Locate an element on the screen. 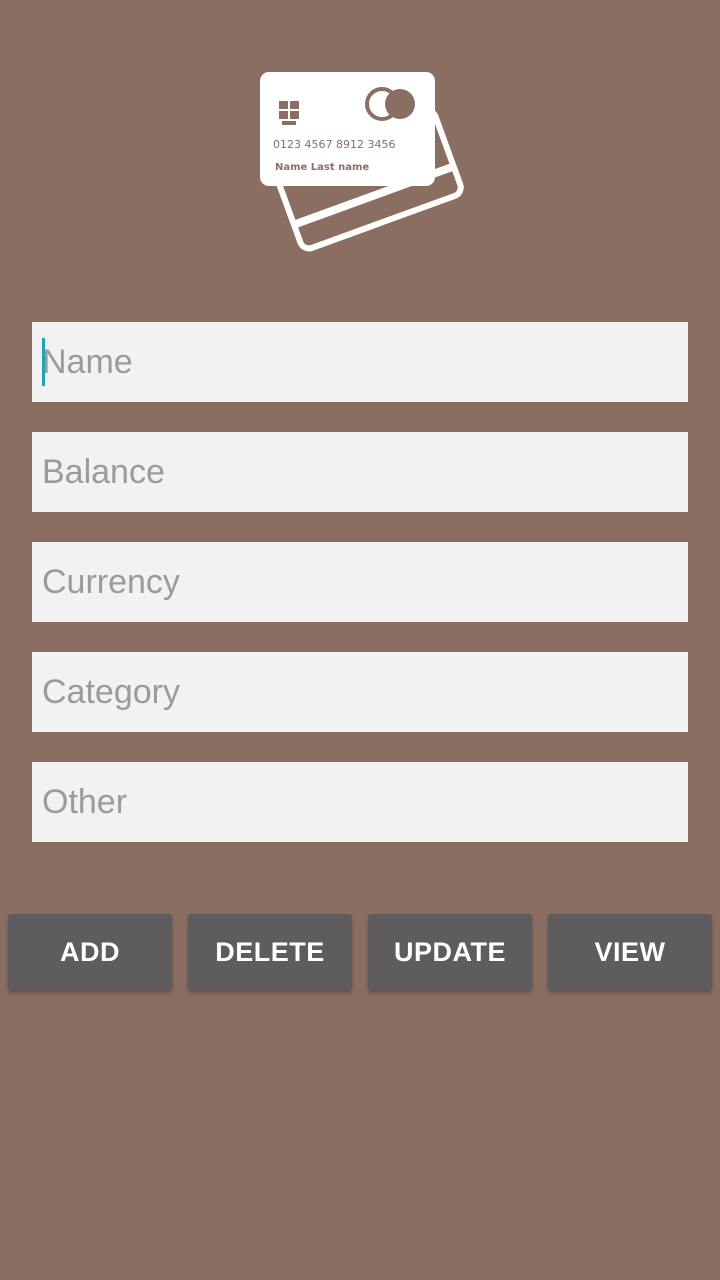 This screenshot has width=720, height=1280. currency-field-container is located at coordinates (360, 582).